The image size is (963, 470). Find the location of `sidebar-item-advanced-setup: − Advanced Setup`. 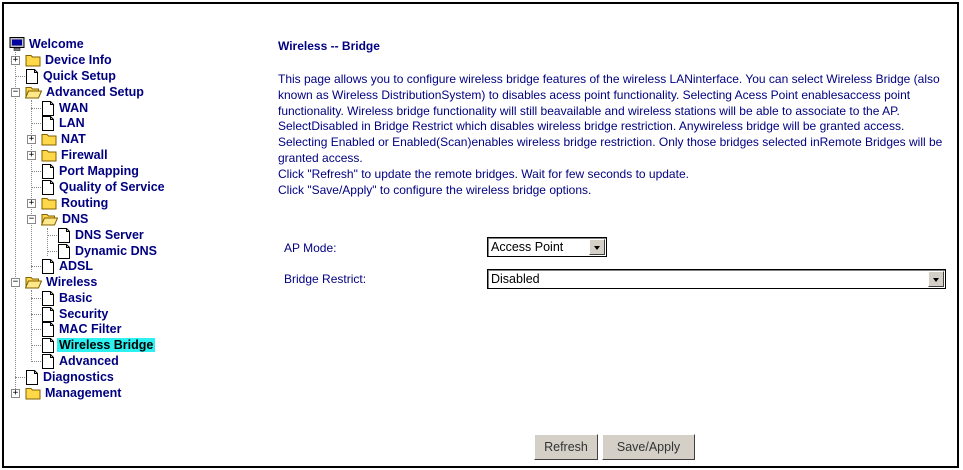

sidebar-item-advanced-setup: − Advanced Setup is located at coordinates (78, 93).